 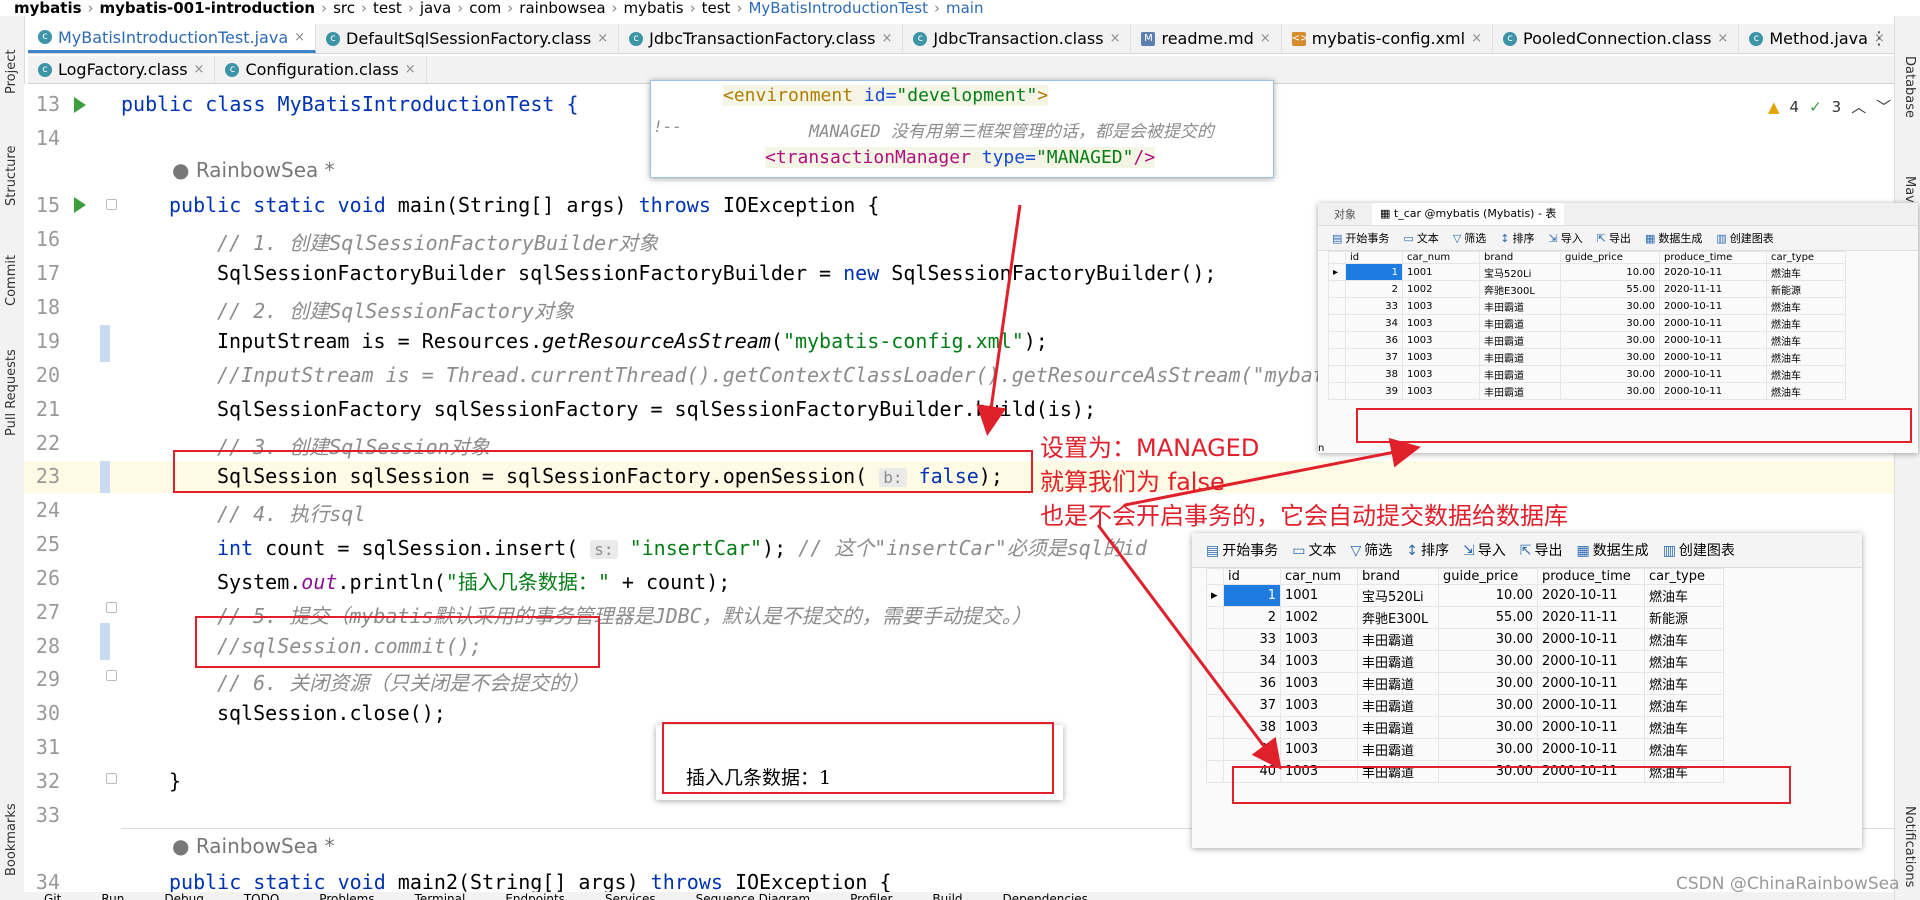 What do you see at coordinates (535, 896) in the screenshot?
I see `bottom-tool-button: Endpoints` at bounding box center [535, 896].